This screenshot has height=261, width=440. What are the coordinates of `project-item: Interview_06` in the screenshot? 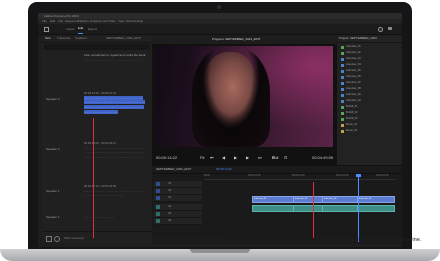 It's located at (369, 77).